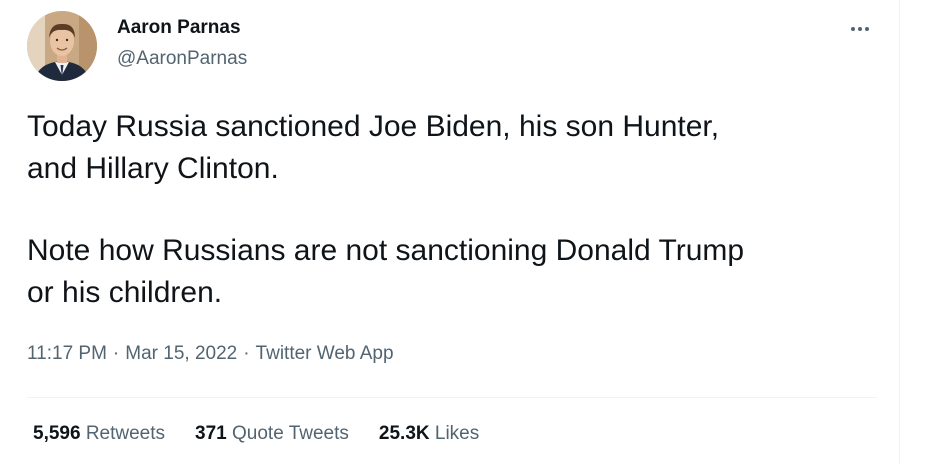 This screenshot has width=925, height=464. I want to click on author-handle: @AaronParnas, so click(182, 59).